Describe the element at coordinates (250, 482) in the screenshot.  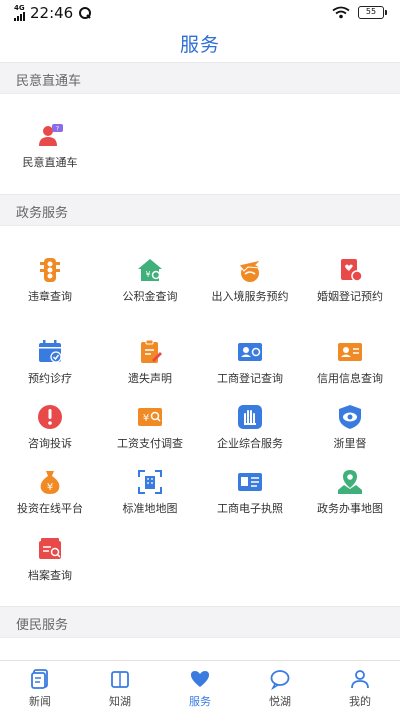
I see `e-license-icon` at that location.